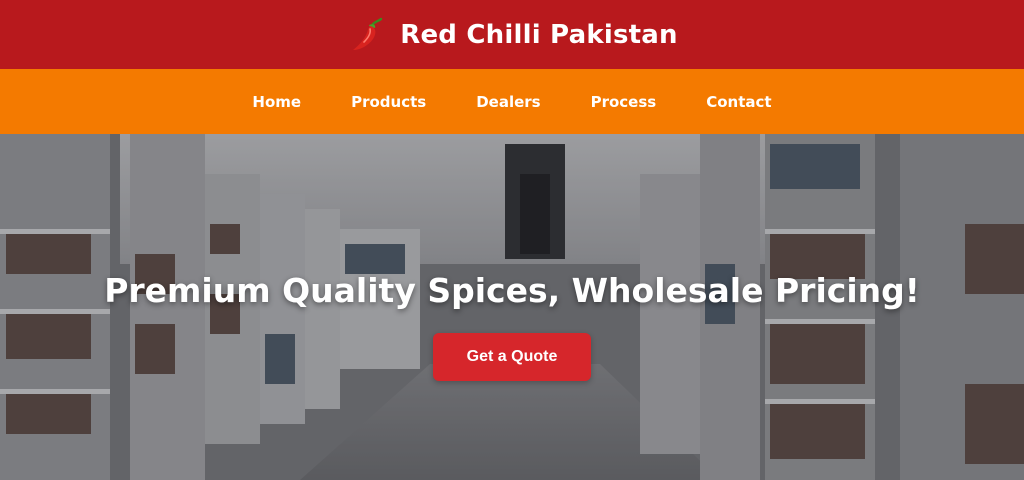  What do you see at coordinates (539, 34) in the screenshot?
I see `brand-name: Red Chilli Pakistan` at bounding box center [539, 34].